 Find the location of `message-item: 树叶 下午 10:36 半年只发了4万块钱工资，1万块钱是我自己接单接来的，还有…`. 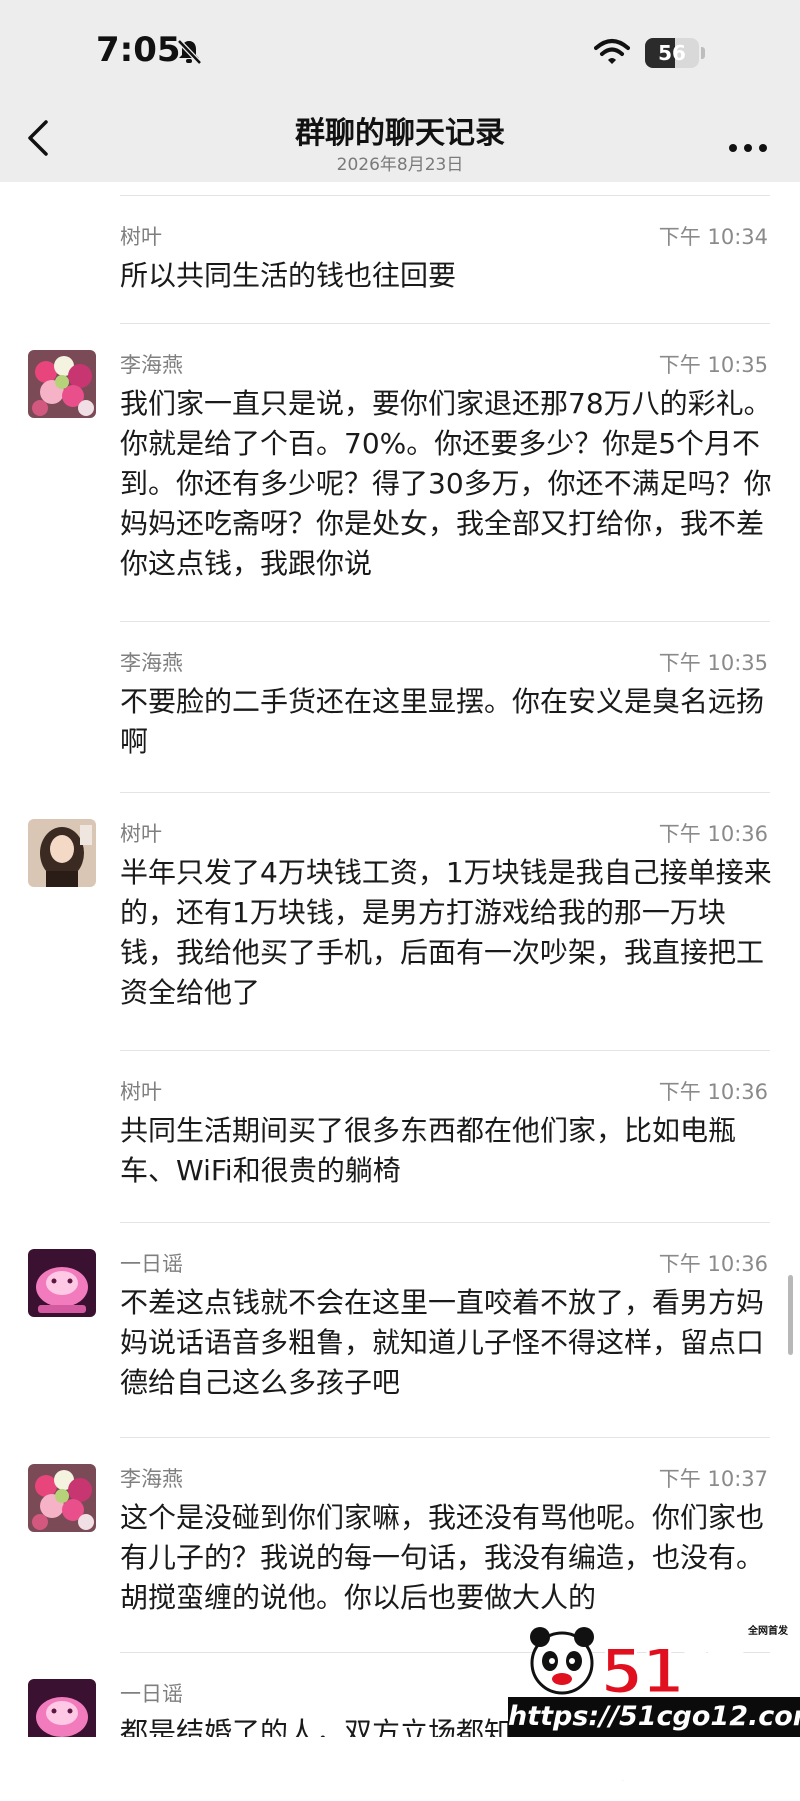

message-item: 树叶 下午 10:36 半年只发了4万块钱工资，1万块钱是我自己接单接来的，还有… is located at coordinates (400, 921).